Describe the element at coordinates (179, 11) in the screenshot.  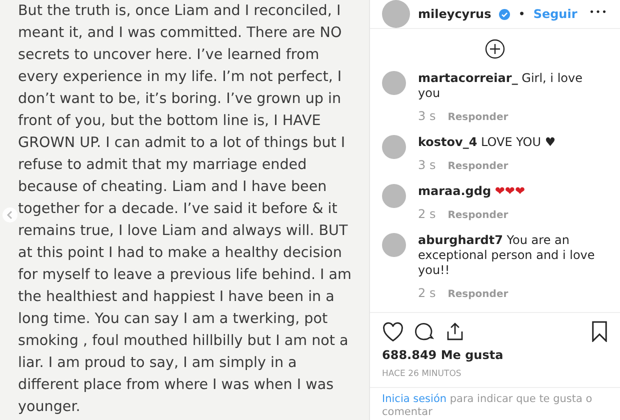
I see `text-line: But the truth is, once Liam and I reconciled, I` at that location.